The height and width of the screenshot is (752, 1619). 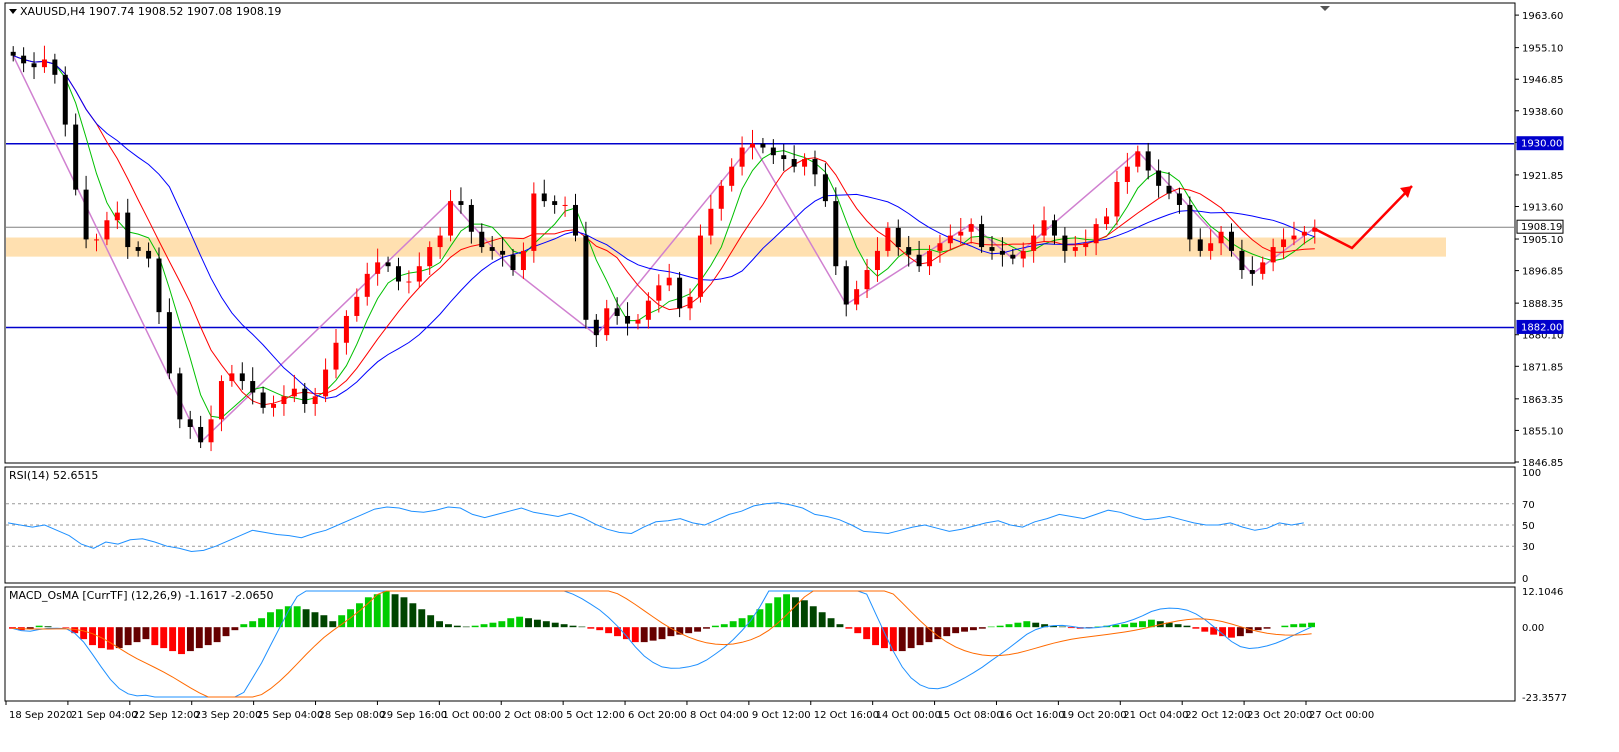 What do you see at coordinates (760, 525) in the screenshot?
I see `rsi-panel` at bounding box center [760, 525].